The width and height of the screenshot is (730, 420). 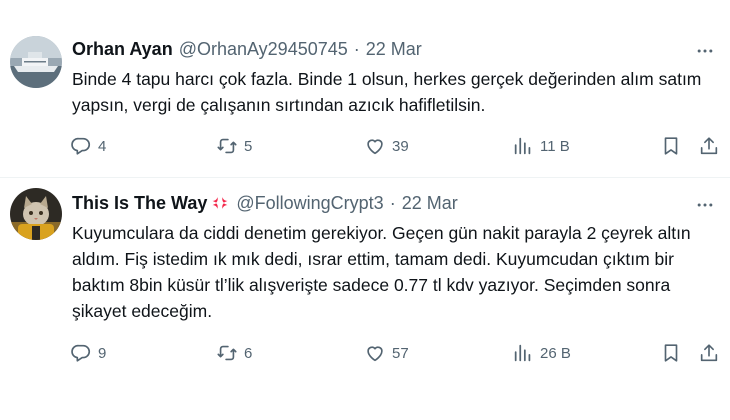 I want to click on author-name: Orhan Ayan, so click(x=122, y=49).